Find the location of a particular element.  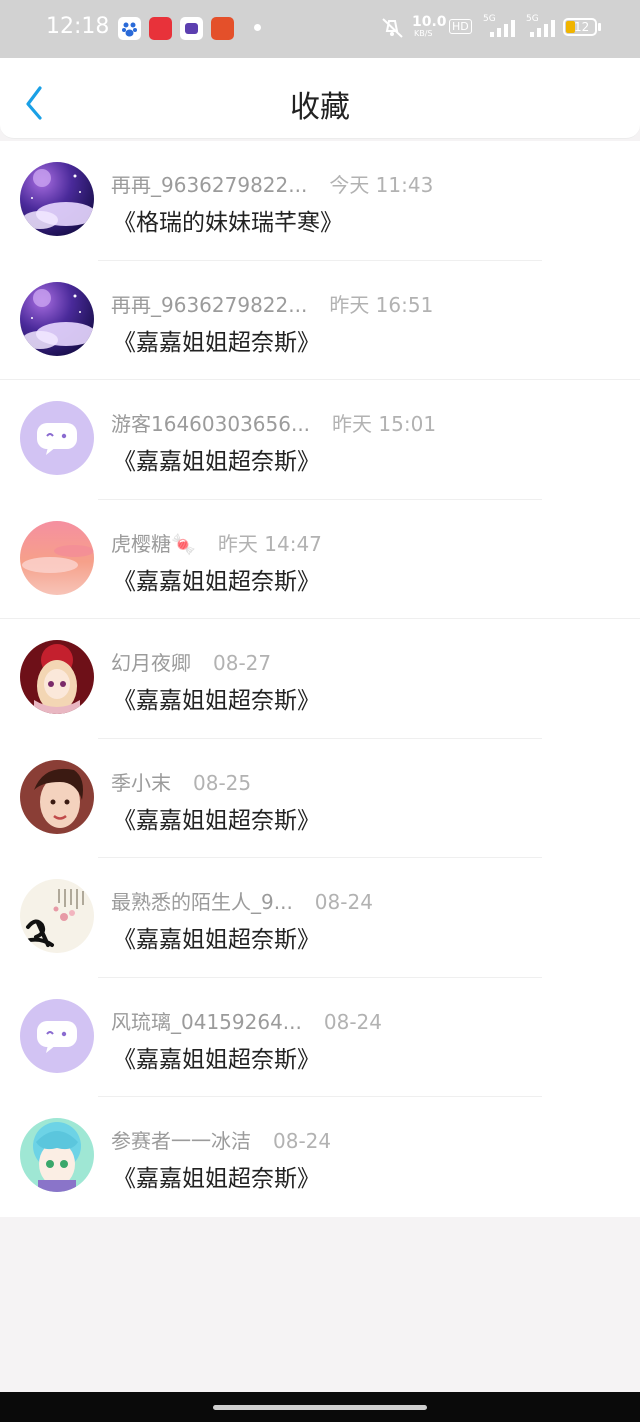

battery-icon: 12 is located at coordinates (580, 27).